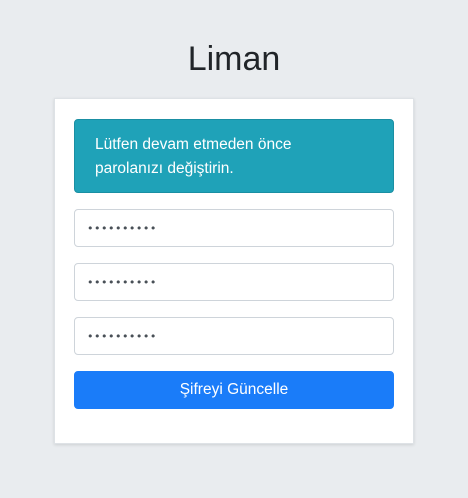 The width and height of the screenshot is (468, 498). What do you see at coordinates (234, 390) in the screenshot?
I see `update-password-button: Şifreyi Güncelle` at bounding box center [234, 390].